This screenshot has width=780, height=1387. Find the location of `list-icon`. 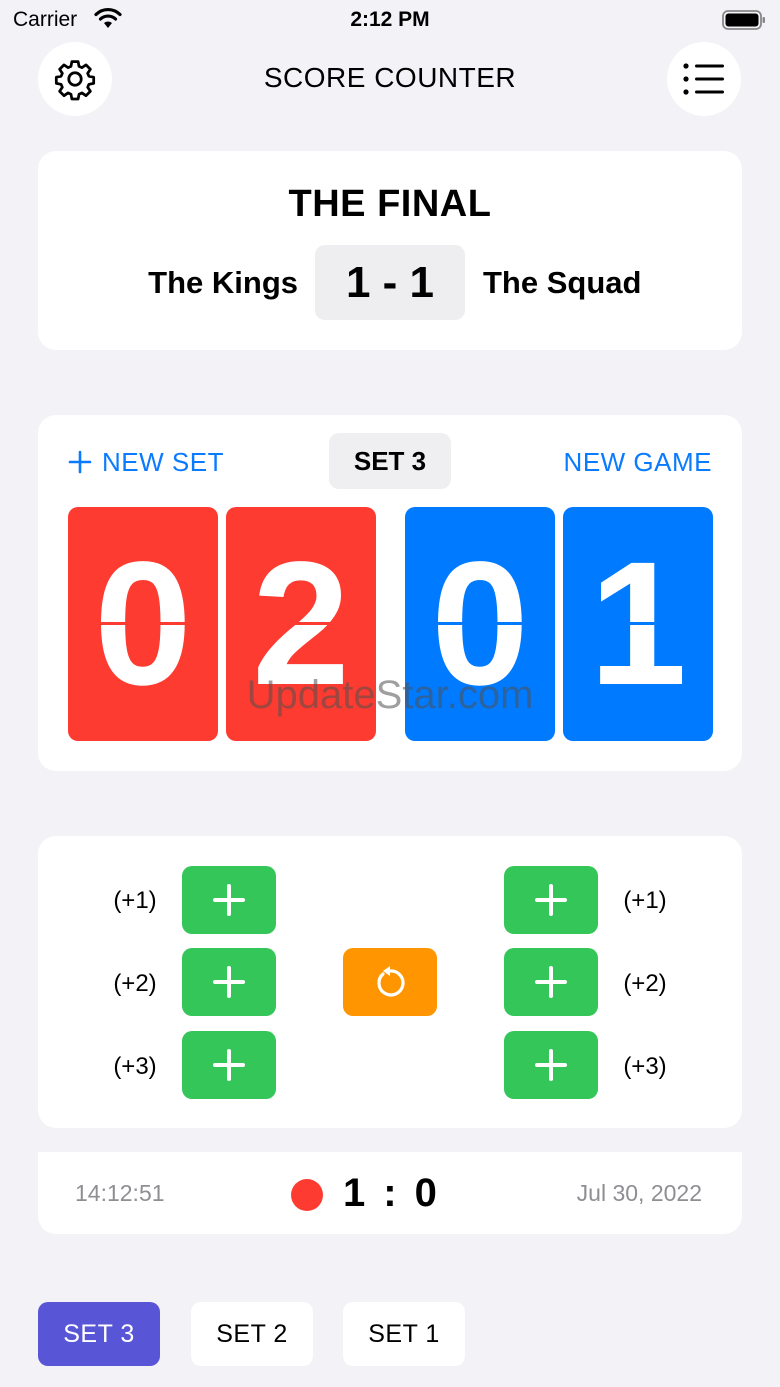

list-icon is located at coordinates (703, 79).